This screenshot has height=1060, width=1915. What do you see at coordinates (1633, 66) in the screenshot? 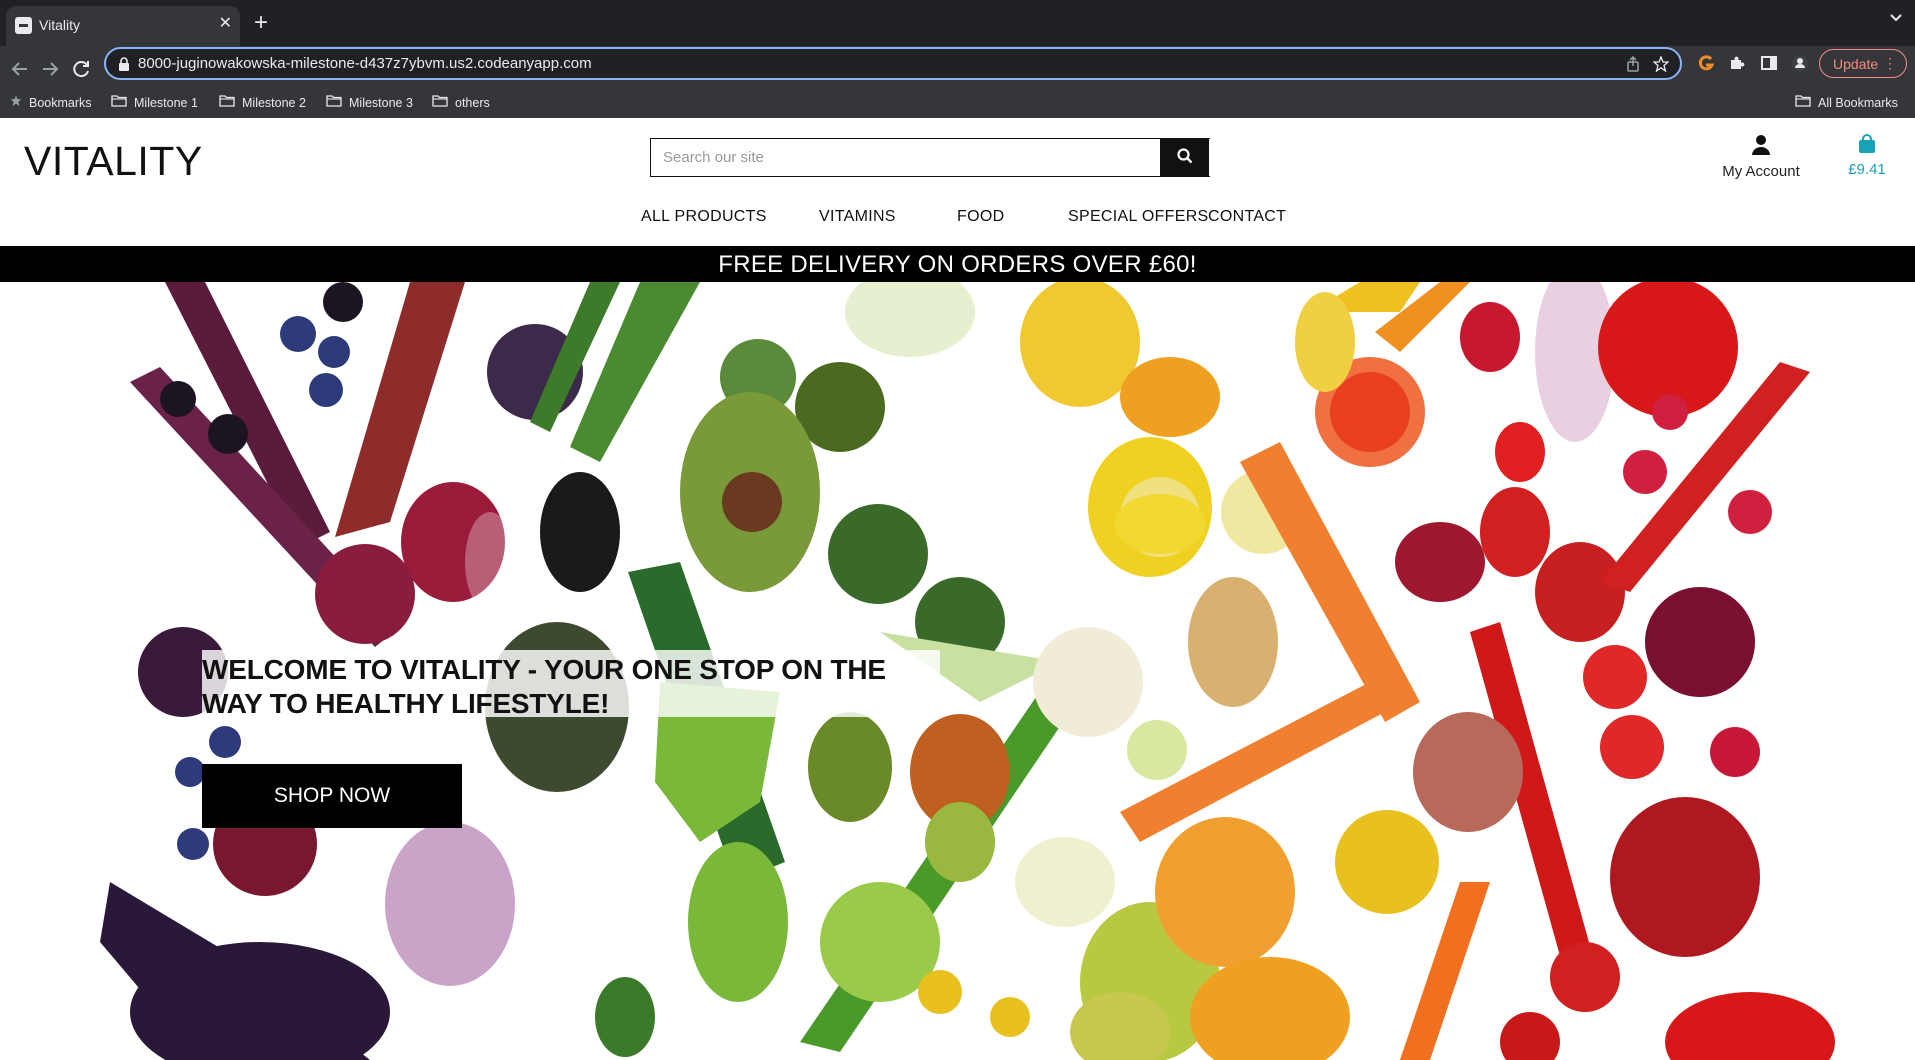
I see `share-icon` at bounding box center [1633, 66].